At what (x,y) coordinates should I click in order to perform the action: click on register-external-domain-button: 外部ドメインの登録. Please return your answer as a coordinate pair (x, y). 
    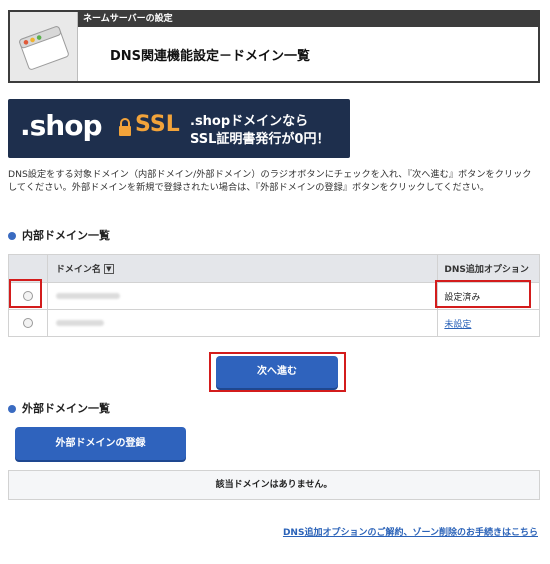
    Looking at the image, I should click on (100, 443).